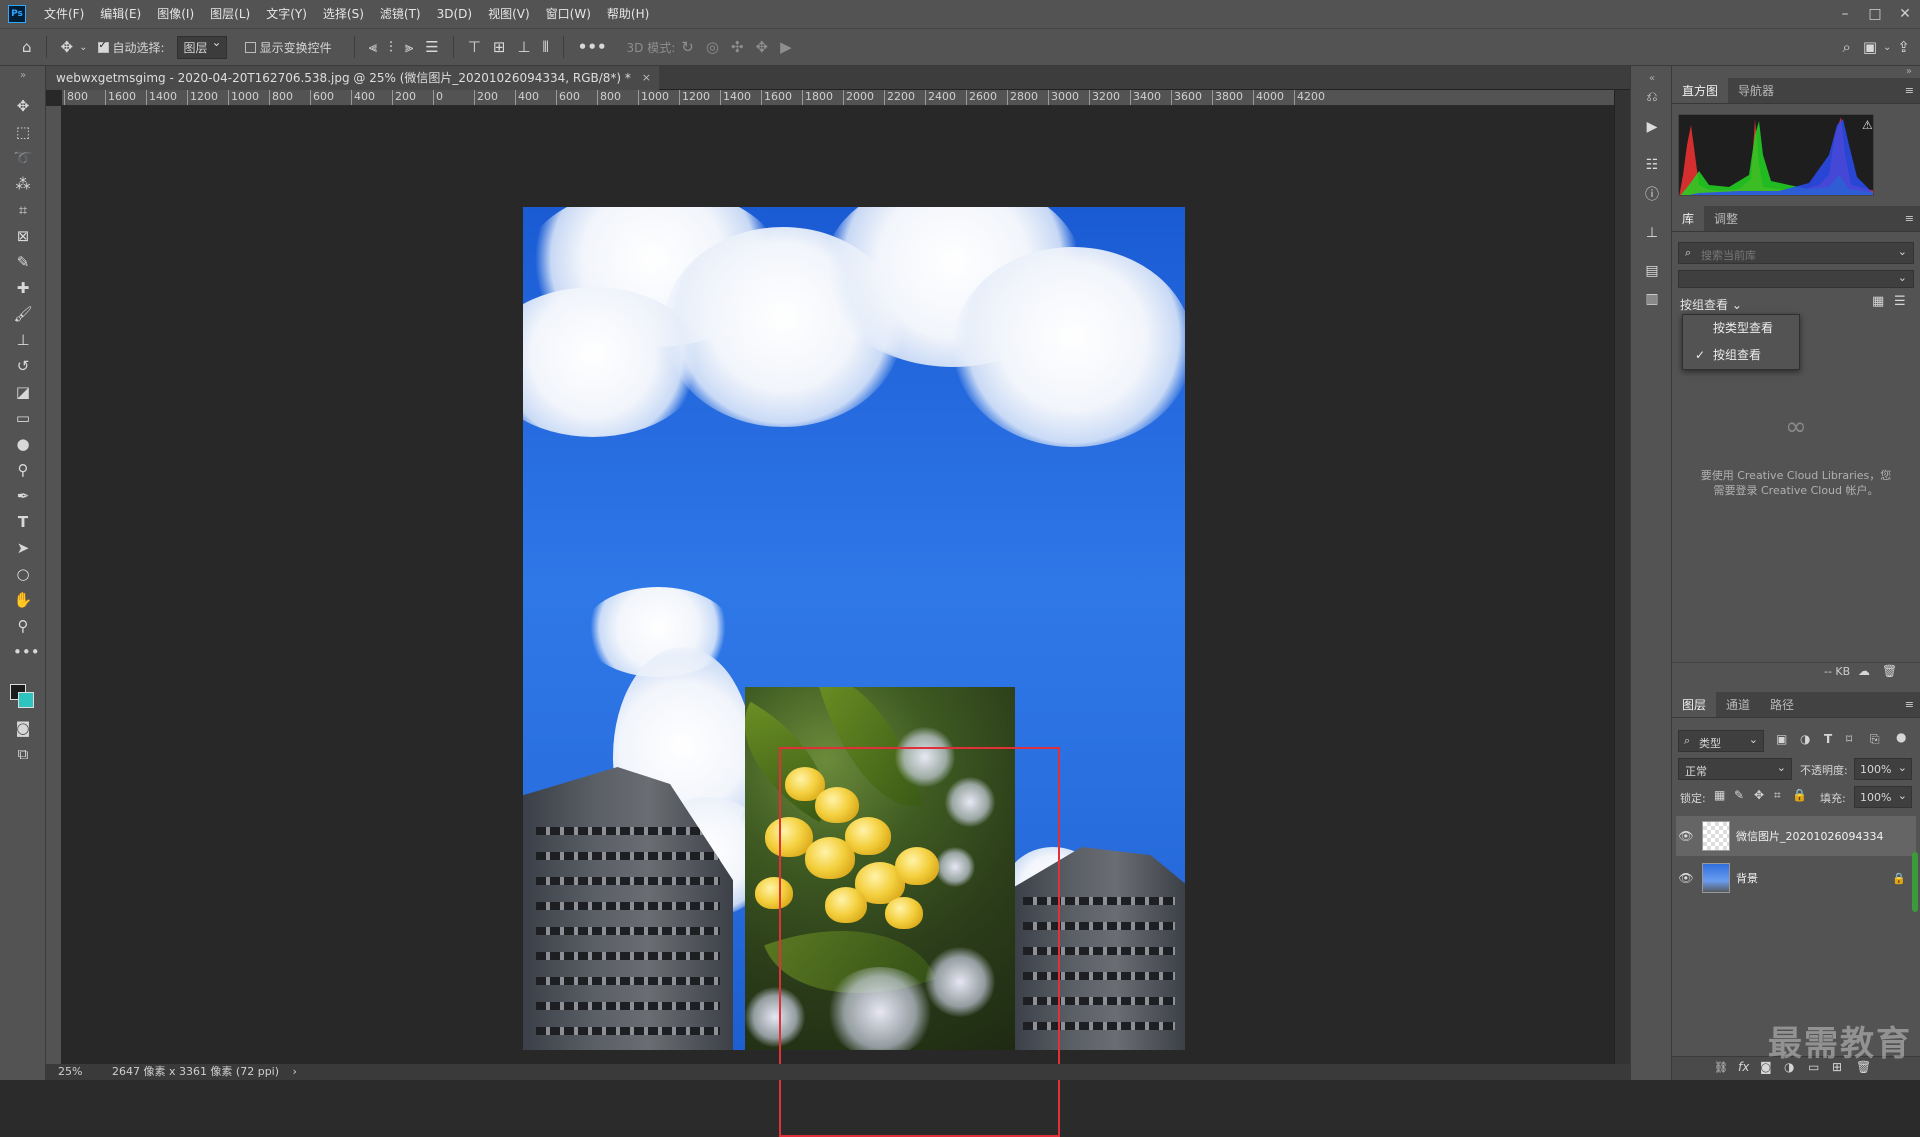 Image resolution: width=1920 pixels, height=1137 pixels. Describe the element at coordinates (499, 47) in the screenshot. I see `align-middle-icon: ⊞` at that location.